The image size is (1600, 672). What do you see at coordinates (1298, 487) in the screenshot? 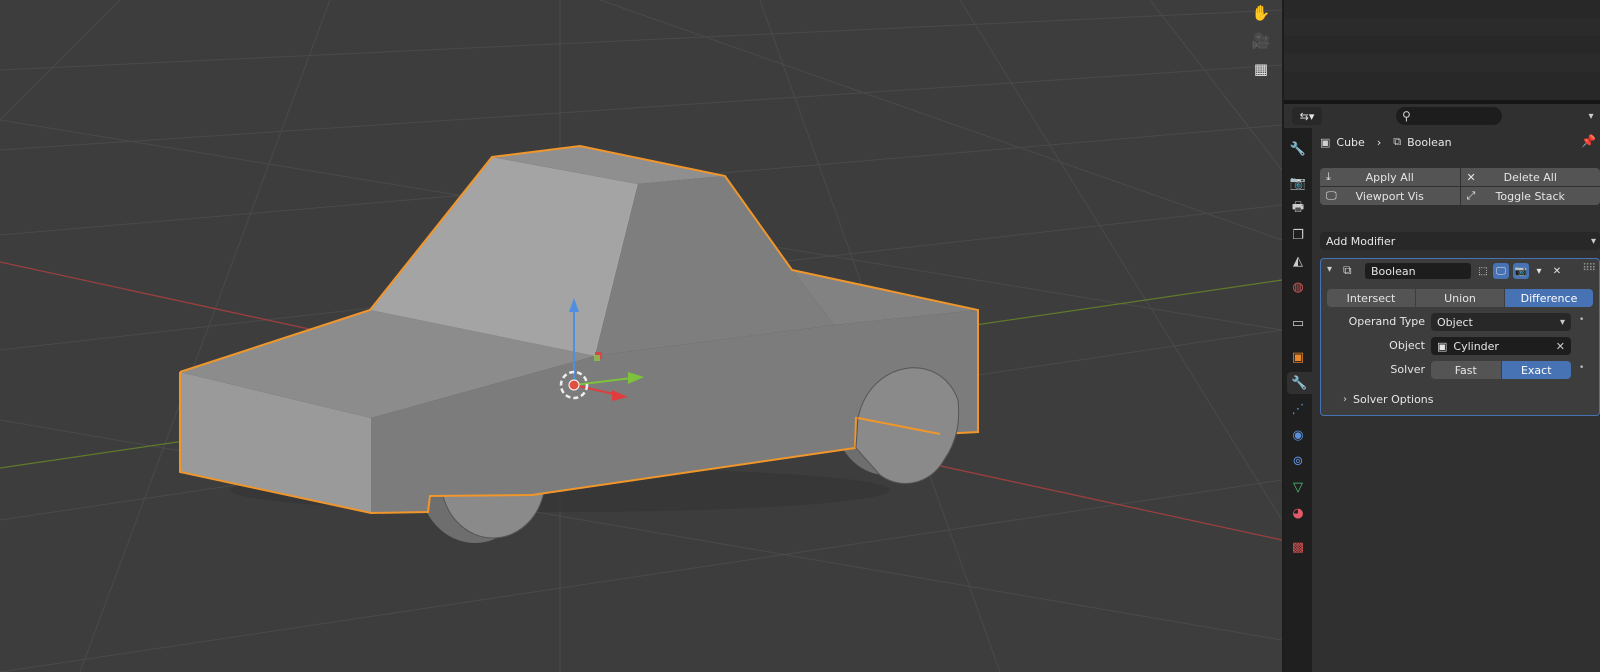
I see `data-tab-icon: ▽` at bounding box center [1298, 487].